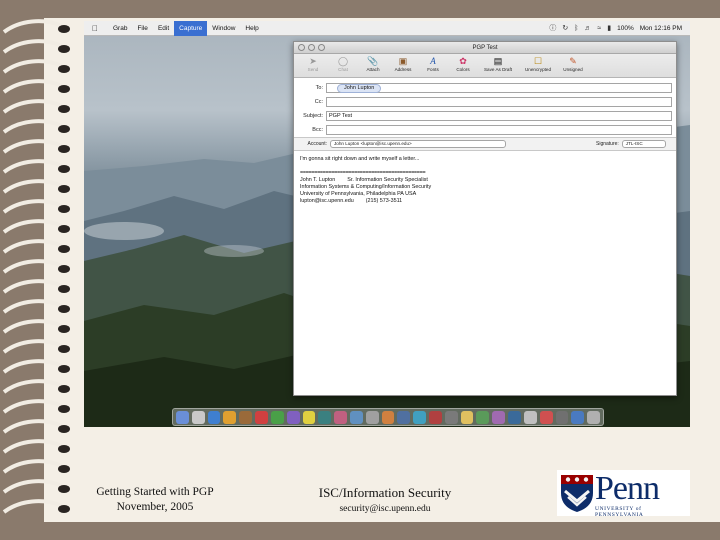 Image resolution: width=720 pixels, height=540 pixels. Describe the element at coordinates (385, 509) in the screenshot. I see `contact-email: security@isc.upenn.edu` at that location.